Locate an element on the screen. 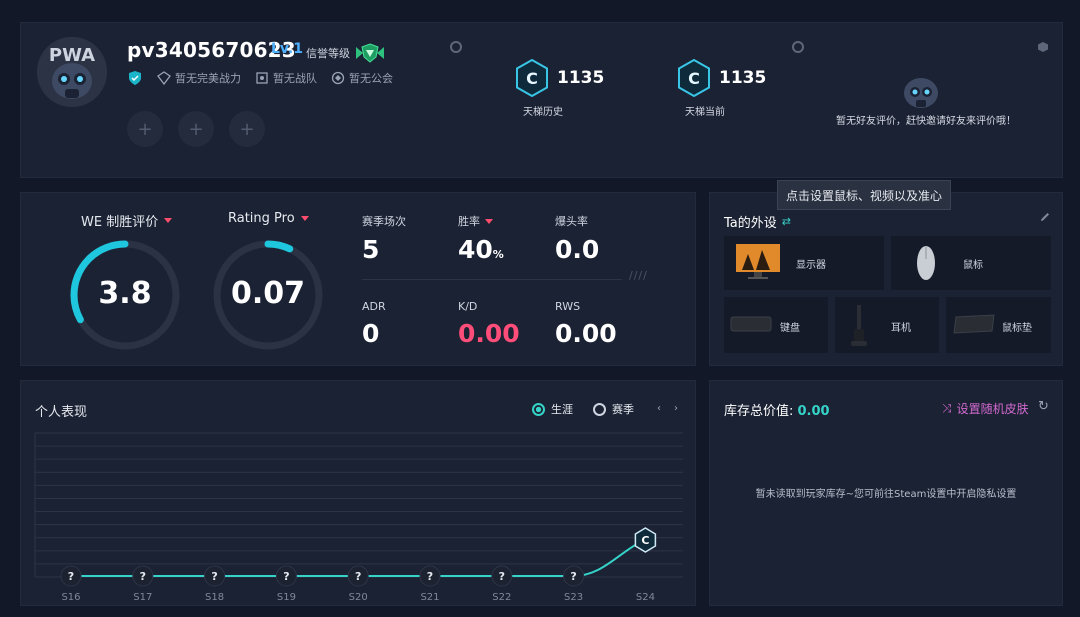 This screenshot has height=617, width=1080. random-skin-label: 设置随机皮肤 is located at coordinates (992, 409).